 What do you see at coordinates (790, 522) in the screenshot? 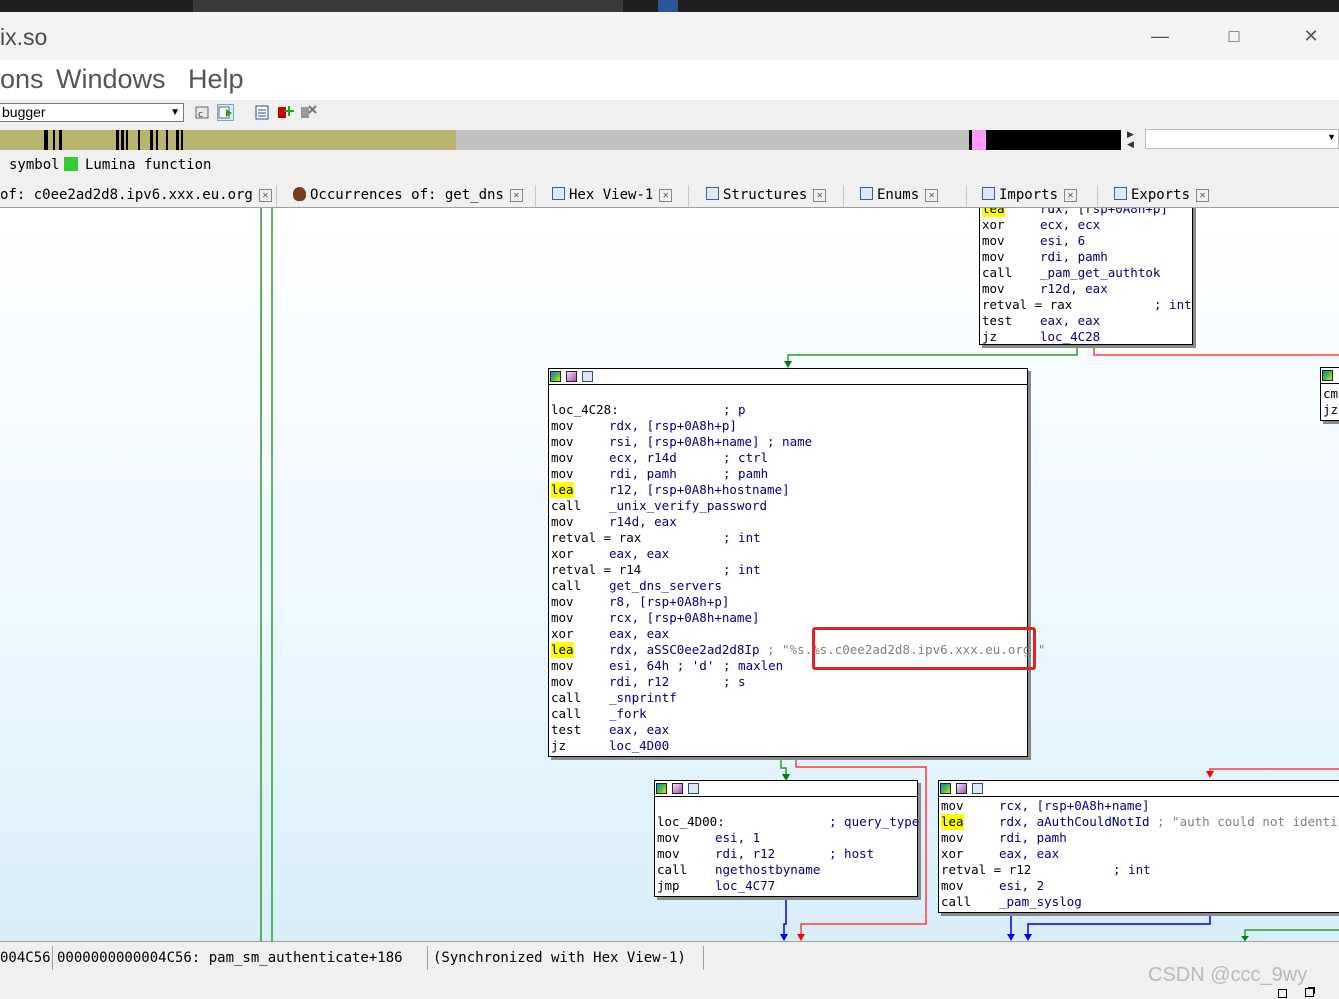
I see `asm-line: mov r14d, eax` at bounding box center [790, 522].